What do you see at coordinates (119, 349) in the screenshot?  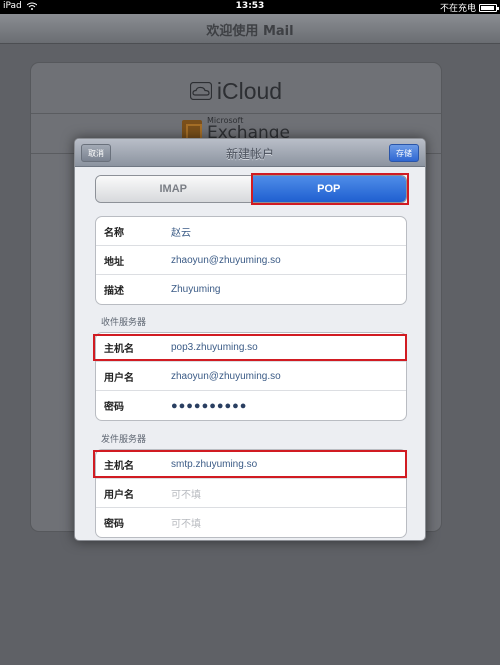 I see `incoming-host-label: 主机名` at bounding box center [119, 349].